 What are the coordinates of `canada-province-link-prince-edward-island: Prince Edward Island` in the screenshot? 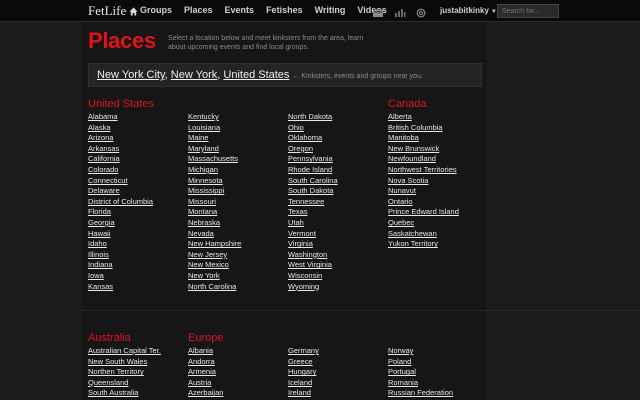 It's located at (423, 212).